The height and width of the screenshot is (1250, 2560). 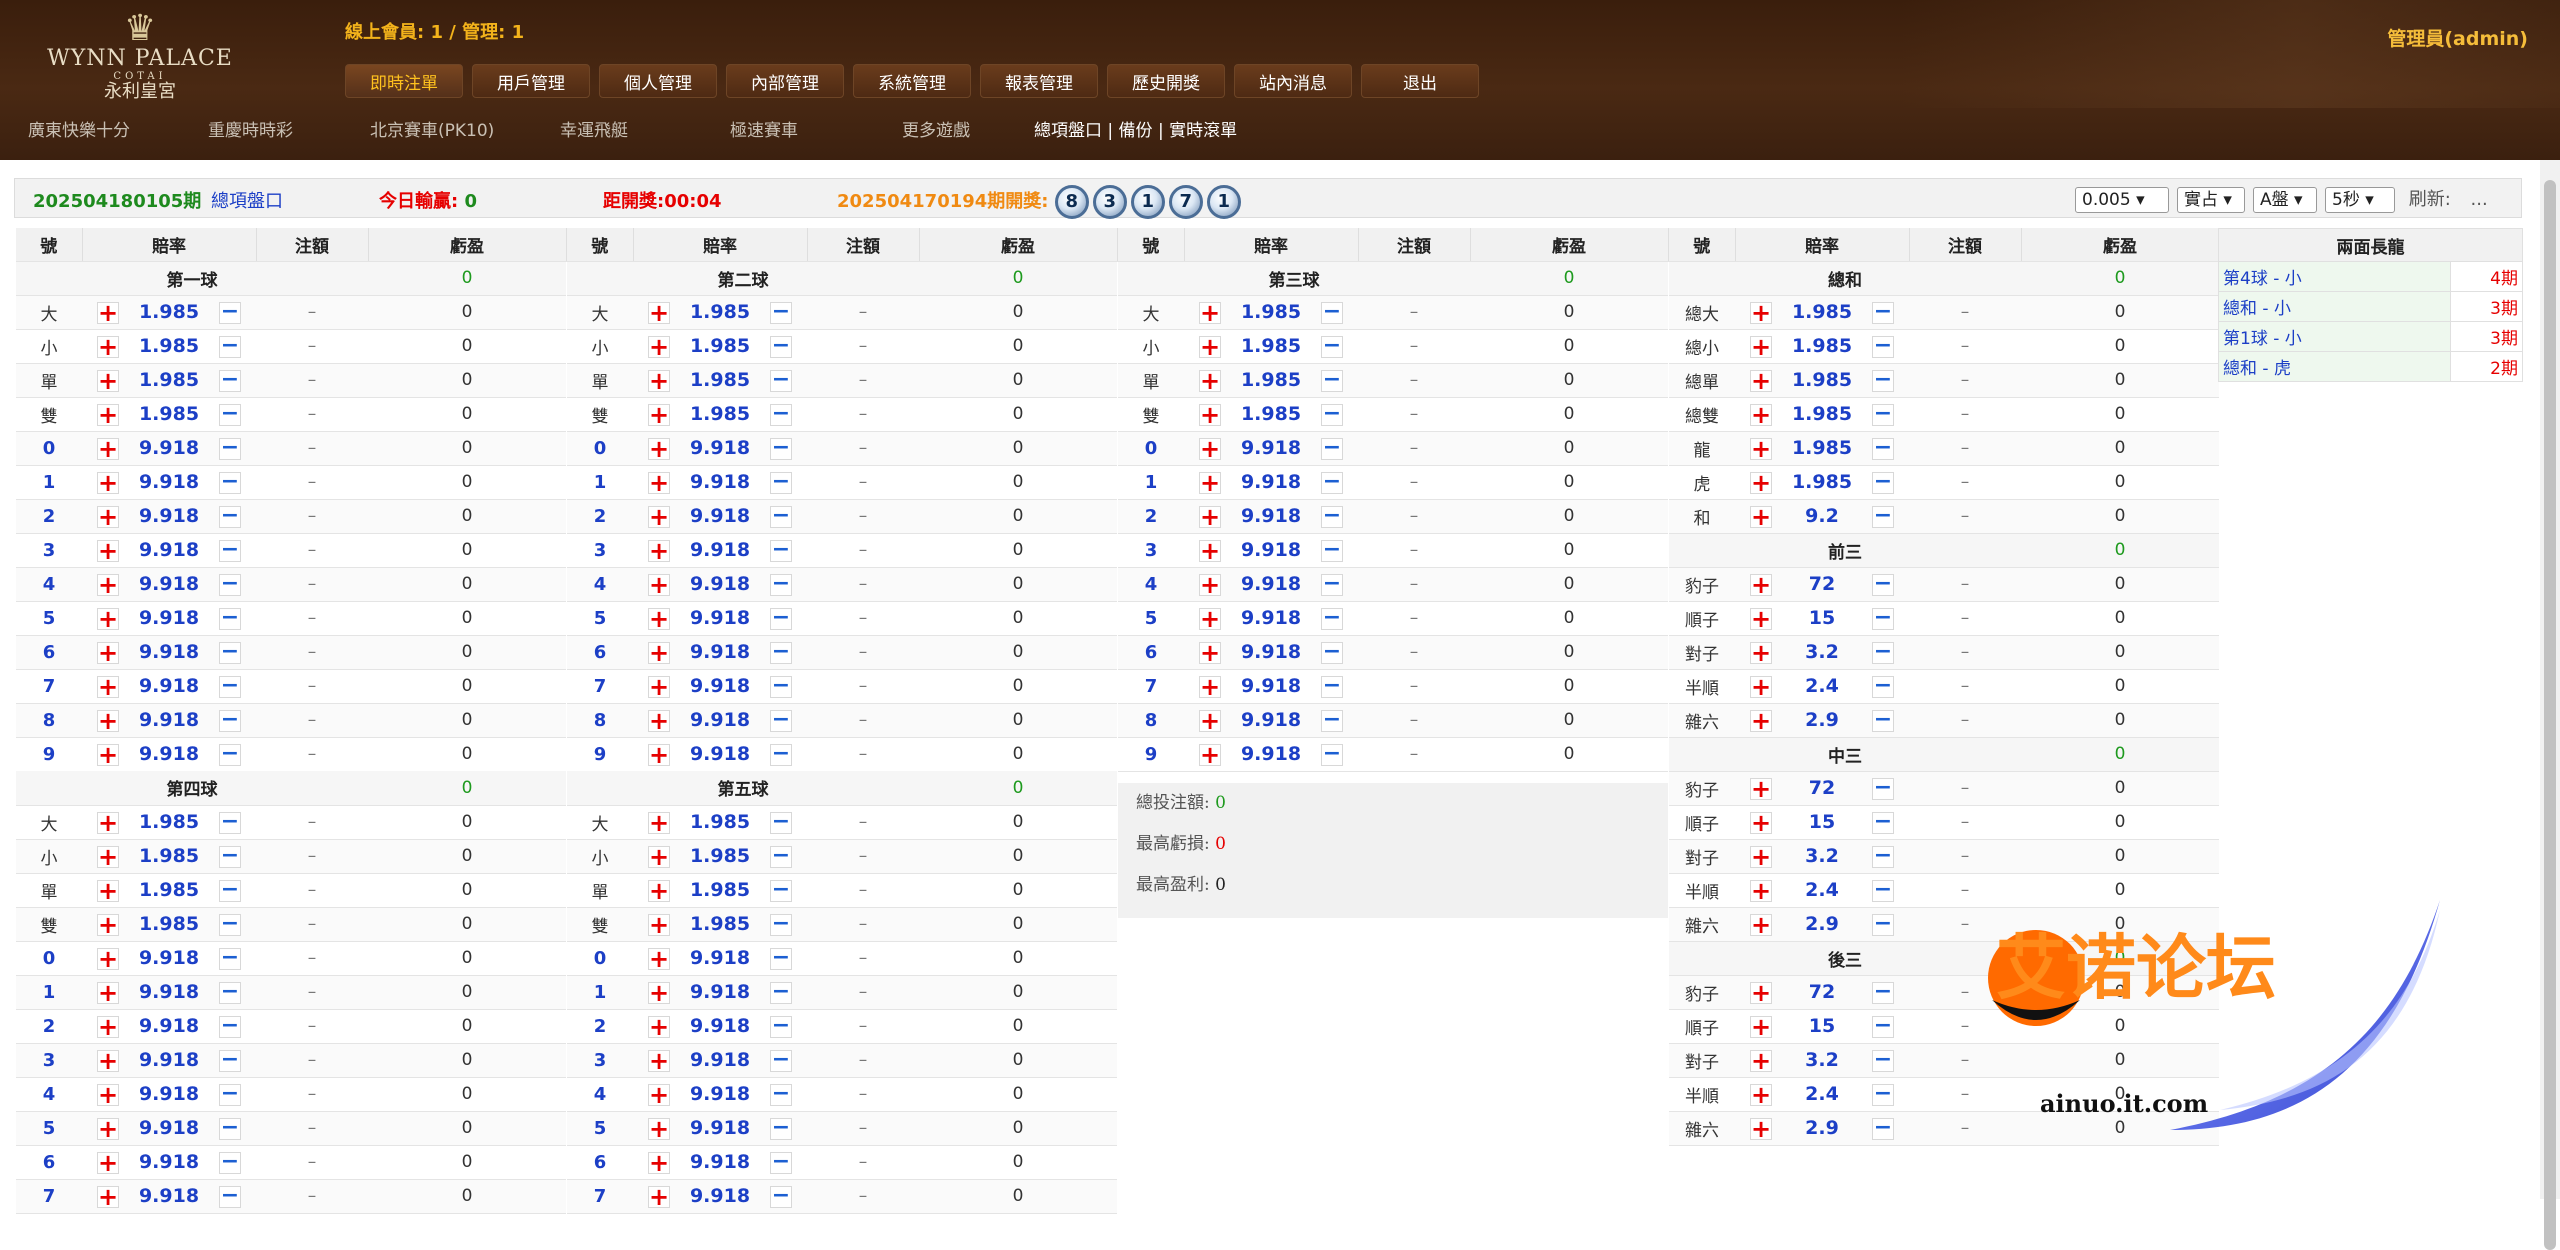 What do you see at coordinates (2285, 200) in the screenshot?
I see `panel-select: A盤 ▾` at bounding box center [2285, 200].